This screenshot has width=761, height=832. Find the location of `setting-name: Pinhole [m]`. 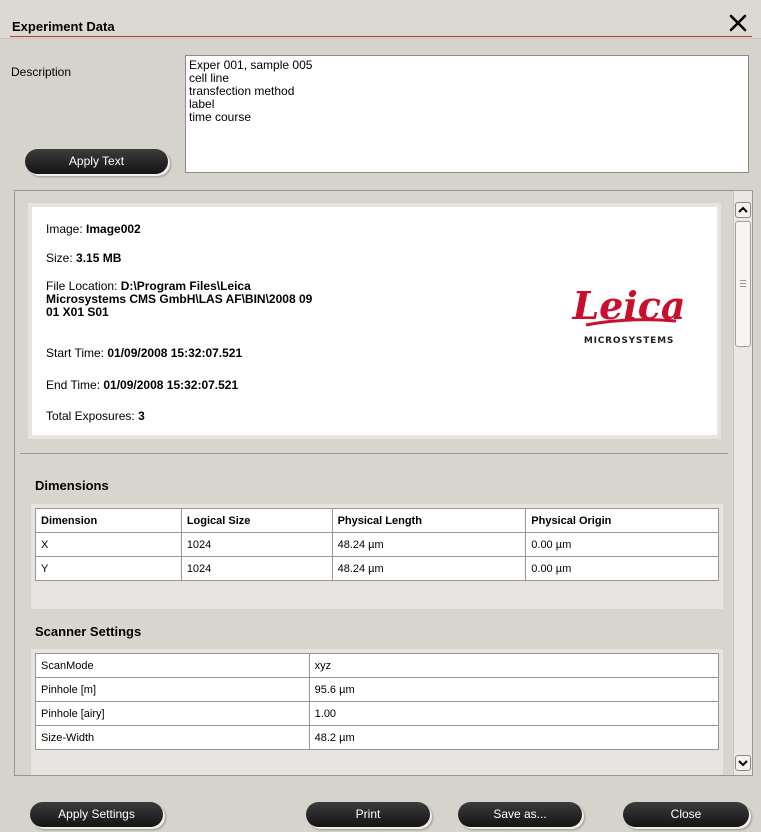

setting-name: Pinhole [m] is located at coordinates (172, 689).